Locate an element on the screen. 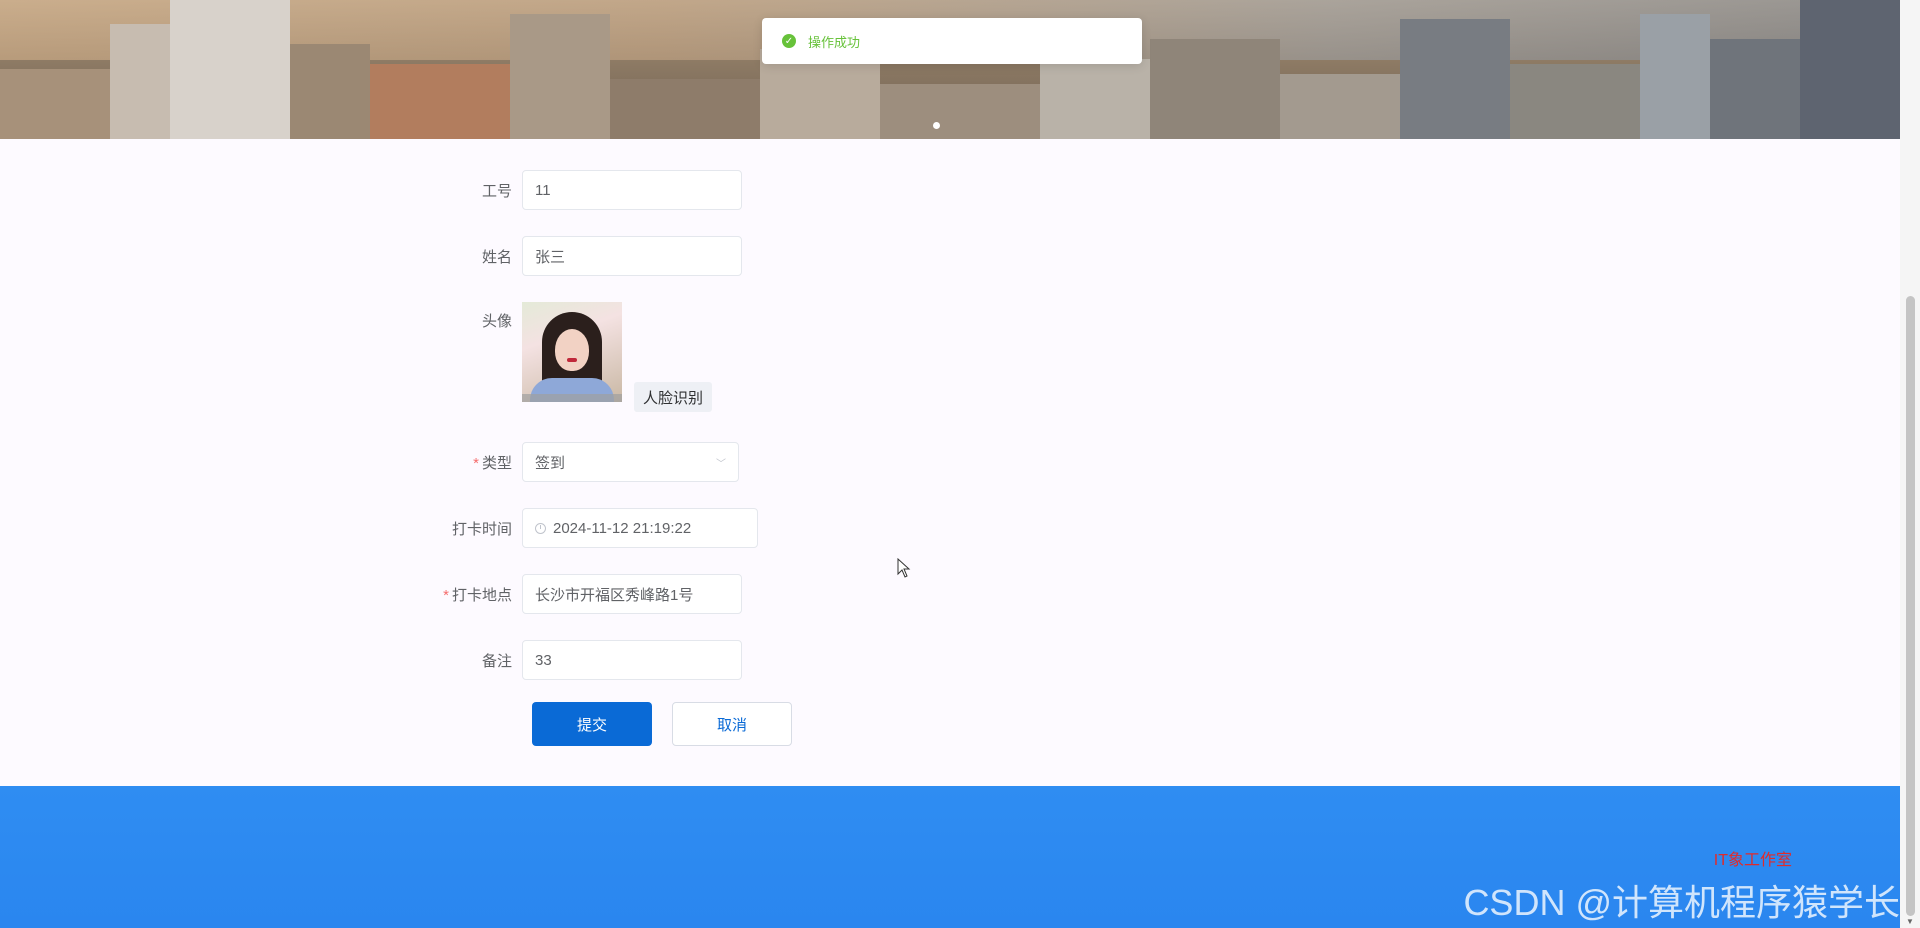  clock-icon is located at coordinates (540, 528).